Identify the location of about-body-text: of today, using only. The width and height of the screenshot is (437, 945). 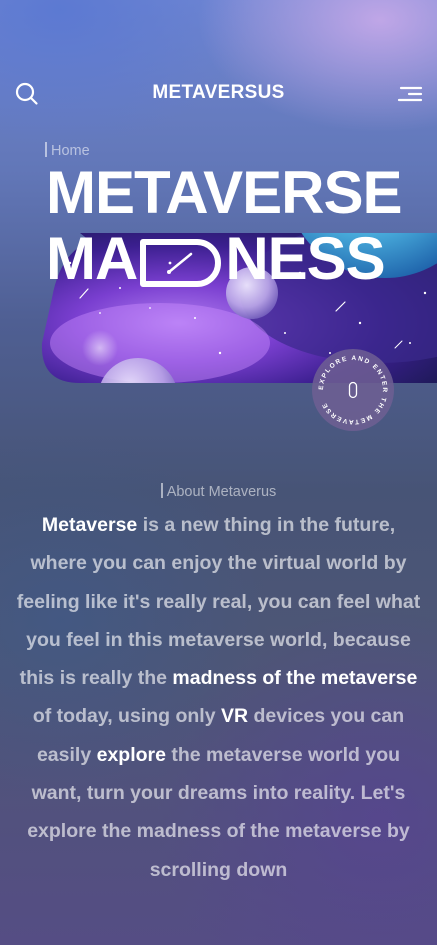
(126, 716).